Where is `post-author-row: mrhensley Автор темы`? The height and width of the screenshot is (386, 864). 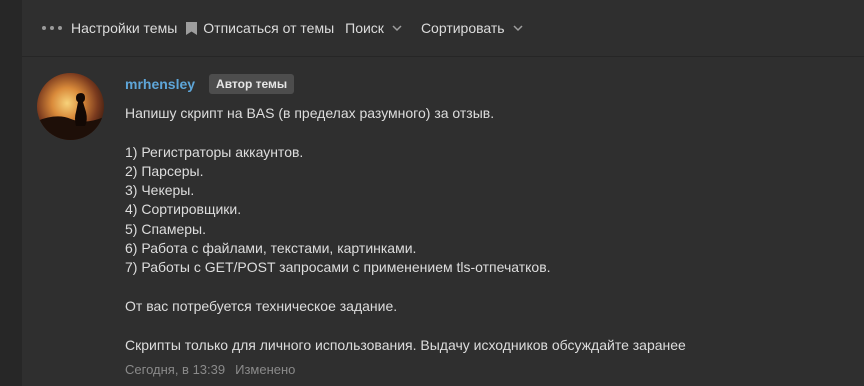 post-author-row: mrhensley Автор темы is located at coordinates (210, 84).